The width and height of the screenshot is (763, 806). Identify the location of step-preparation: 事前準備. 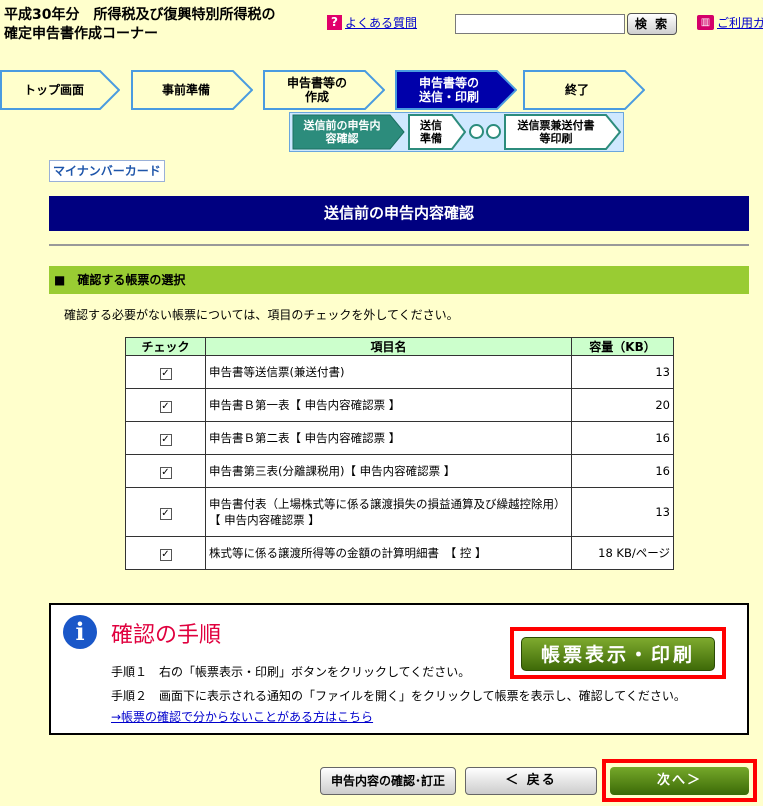
(192, 90).